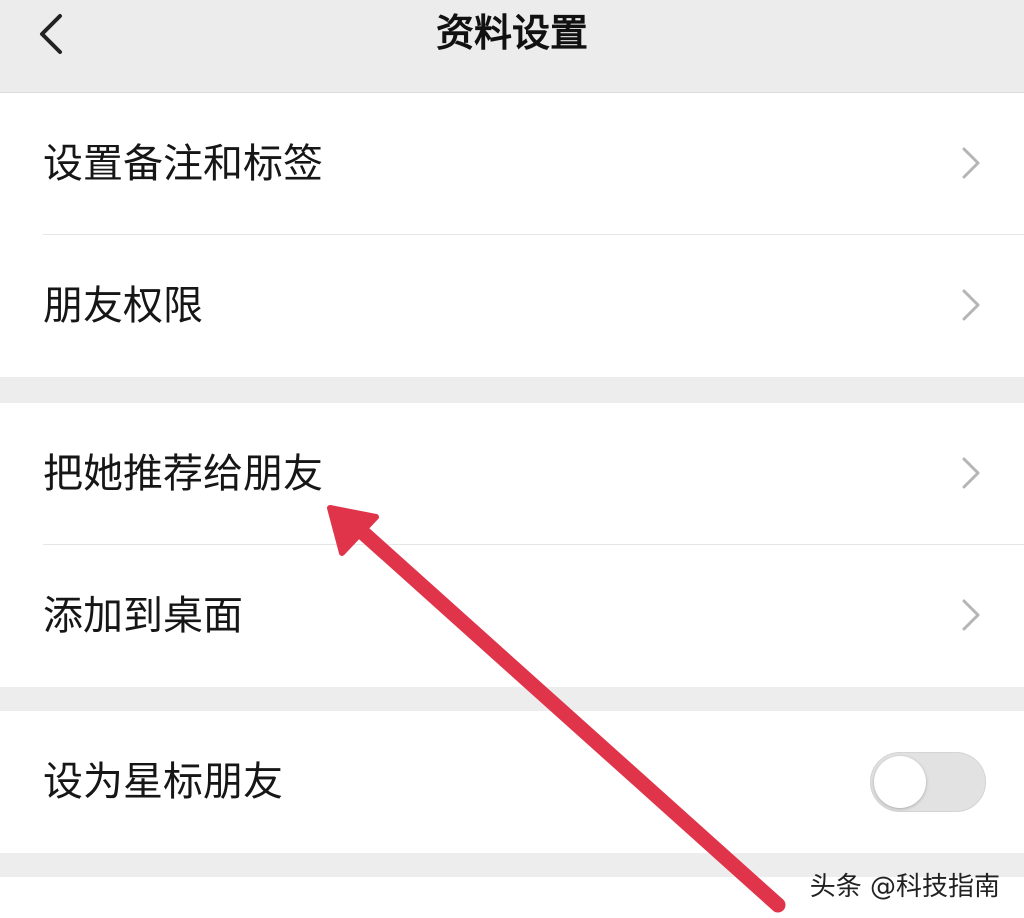 This screenshot has width=1024, height=918. What do you see at coordinates (143, 616) in the screenshot?
I see `list-item-label: 添加到桌面` at bounding box center [143, 616].